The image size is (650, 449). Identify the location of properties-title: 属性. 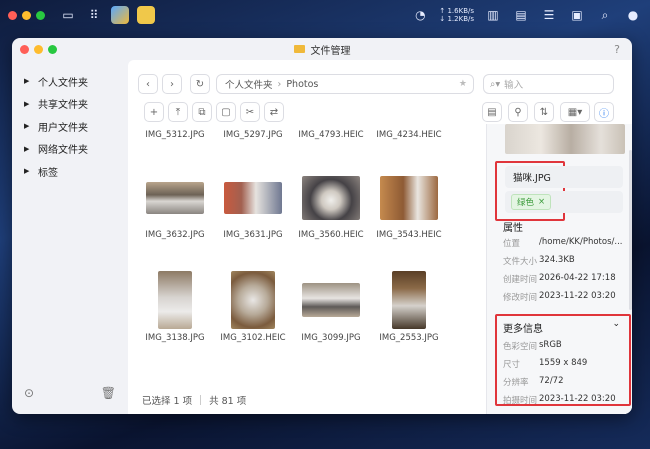
(513, 228).